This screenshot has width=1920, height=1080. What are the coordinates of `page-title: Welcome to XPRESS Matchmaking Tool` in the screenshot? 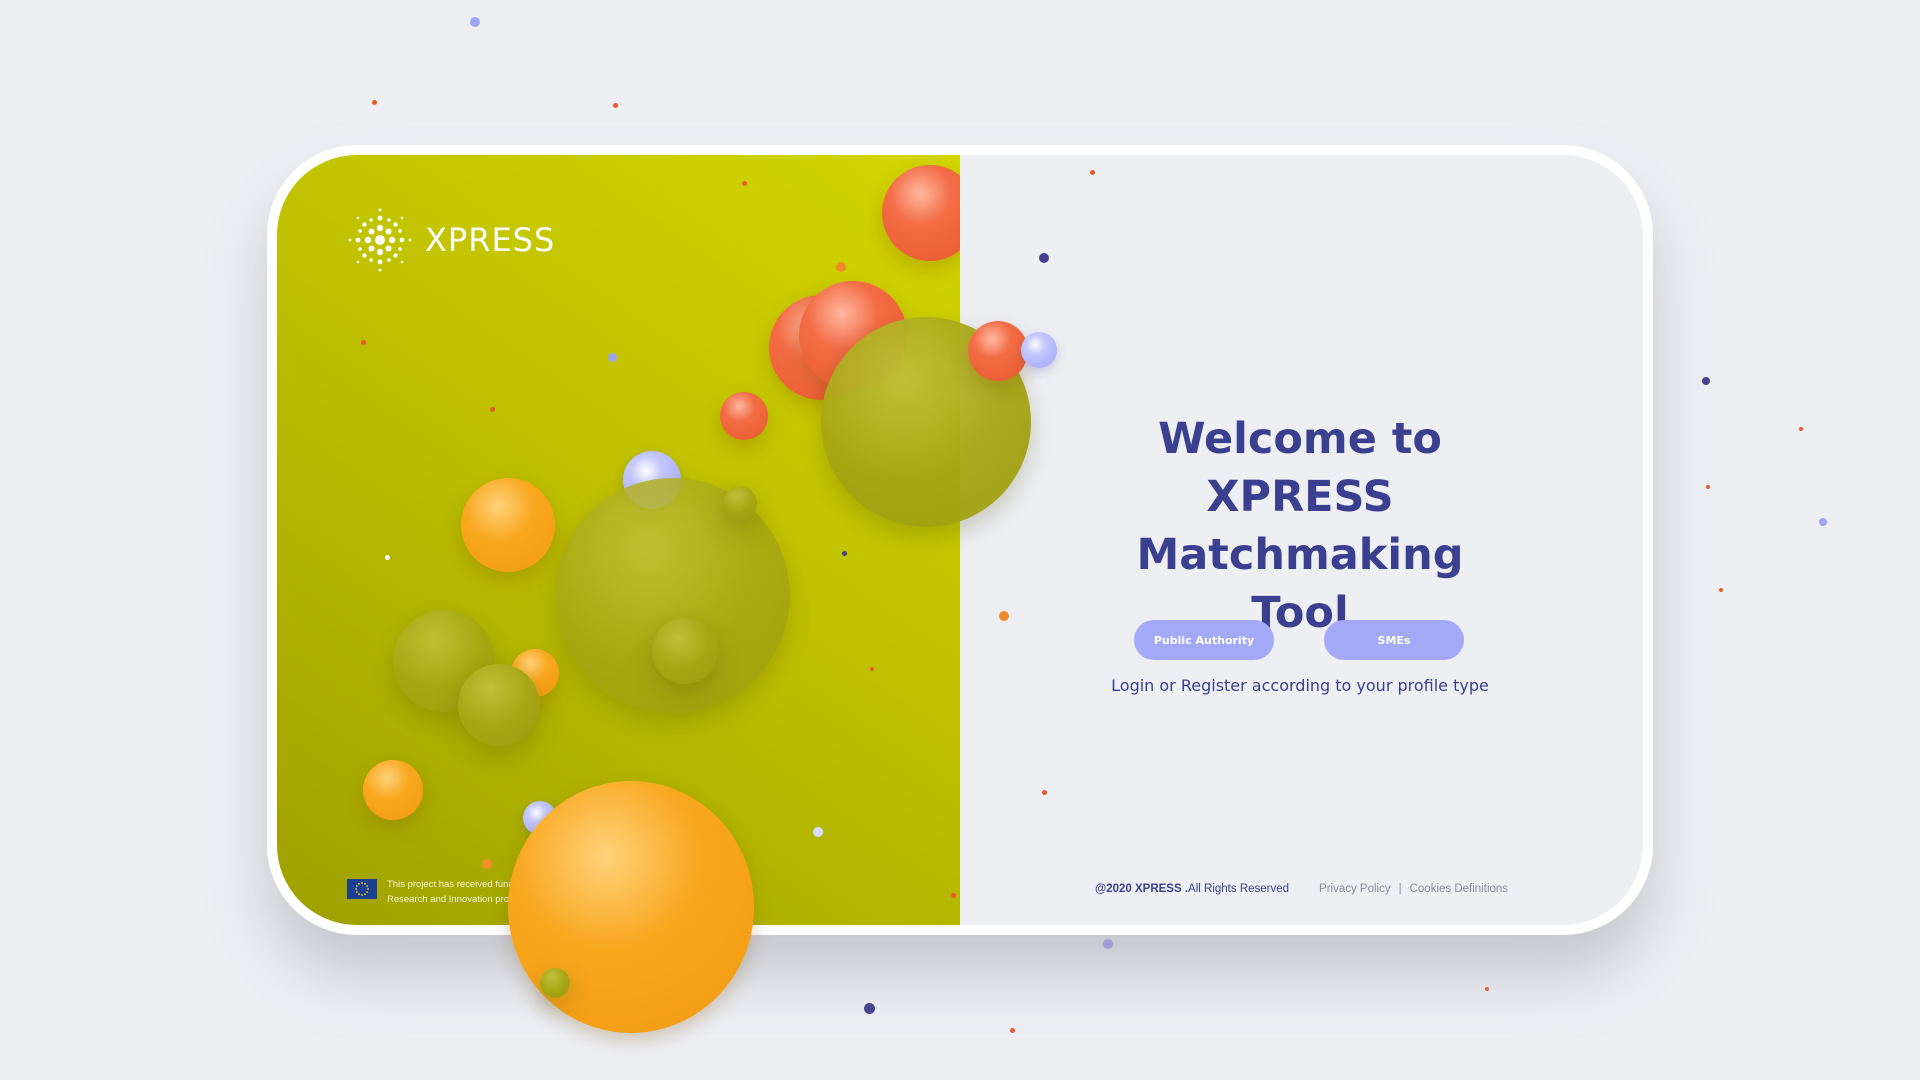 It's located at (1300, 526).